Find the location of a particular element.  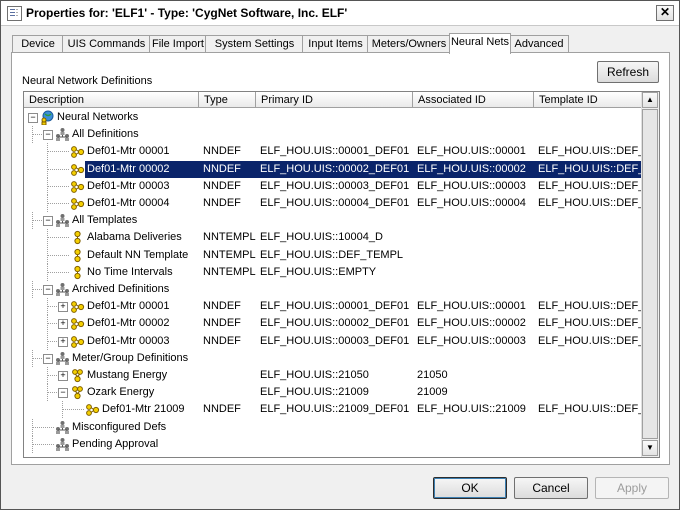

tab-uis-commands: UIS Commands is located at coordinates (106, 44).